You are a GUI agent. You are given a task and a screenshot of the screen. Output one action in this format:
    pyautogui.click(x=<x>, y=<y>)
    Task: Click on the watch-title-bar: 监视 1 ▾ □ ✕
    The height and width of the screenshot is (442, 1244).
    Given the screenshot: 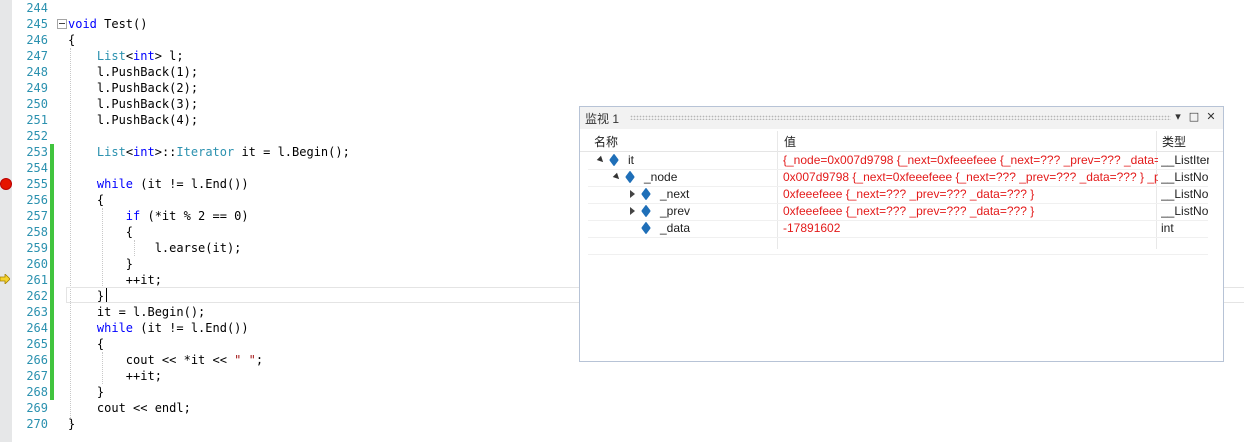 What is the action you would take?
    pyautogui.click(x=901, y=118)
    